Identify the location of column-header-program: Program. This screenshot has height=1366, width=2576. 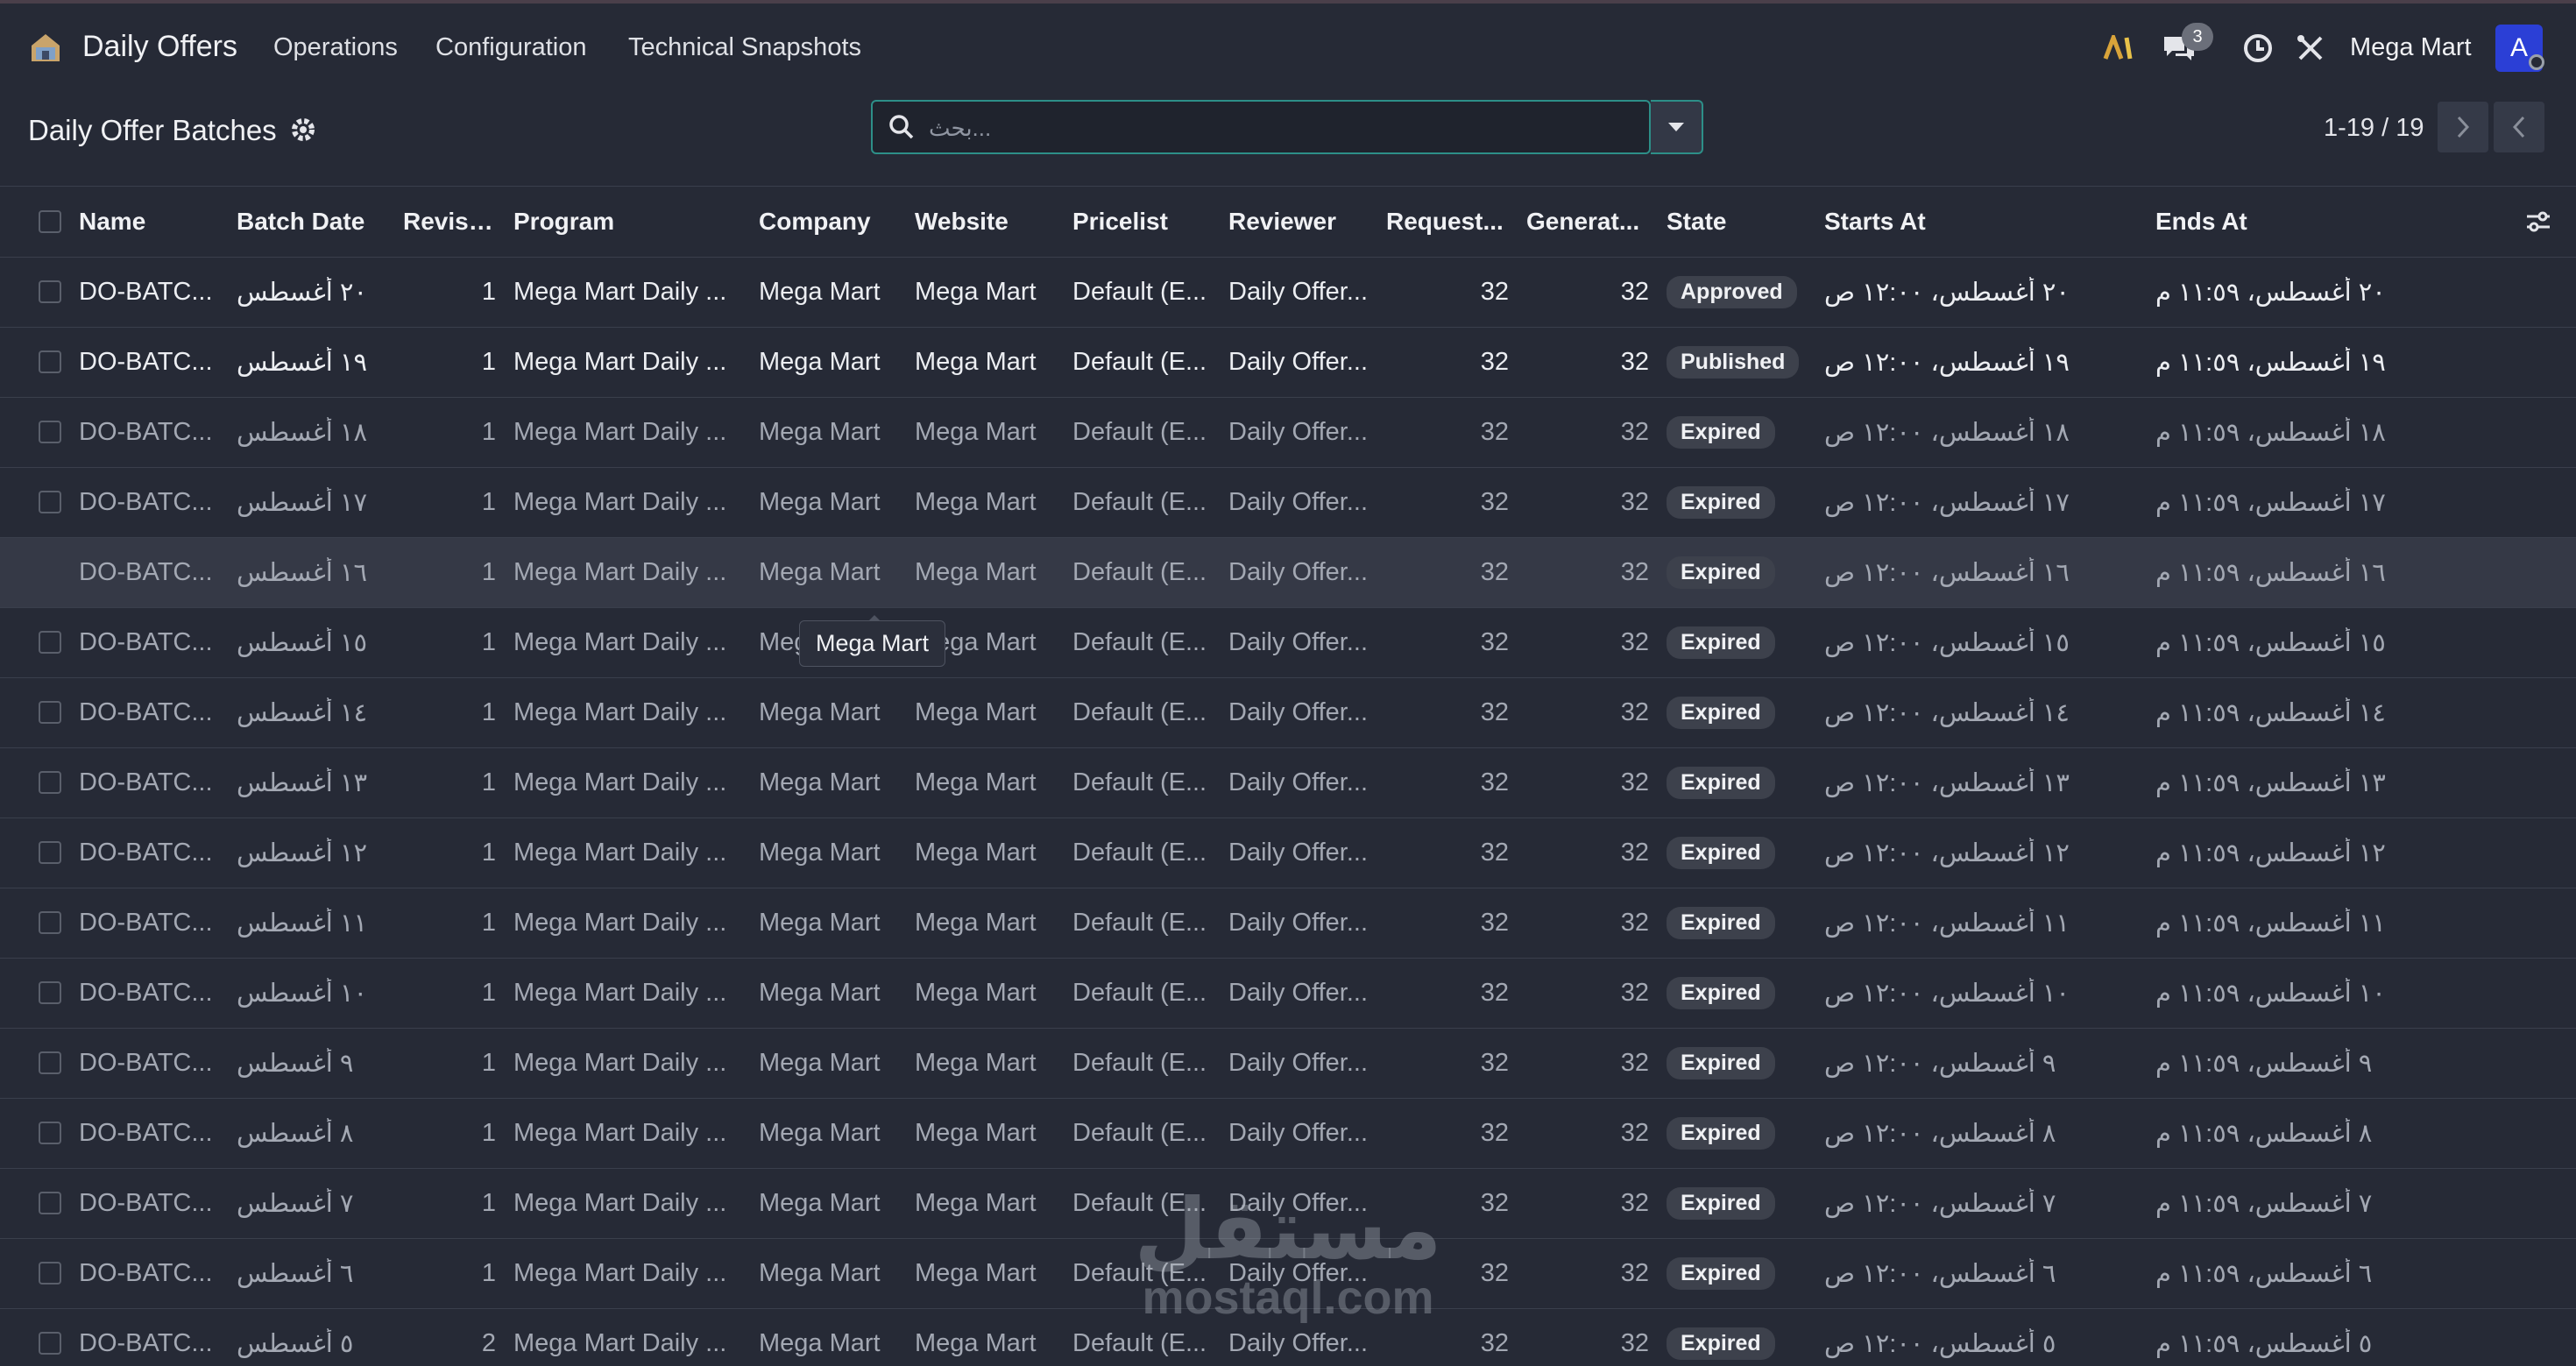
(627, 222).